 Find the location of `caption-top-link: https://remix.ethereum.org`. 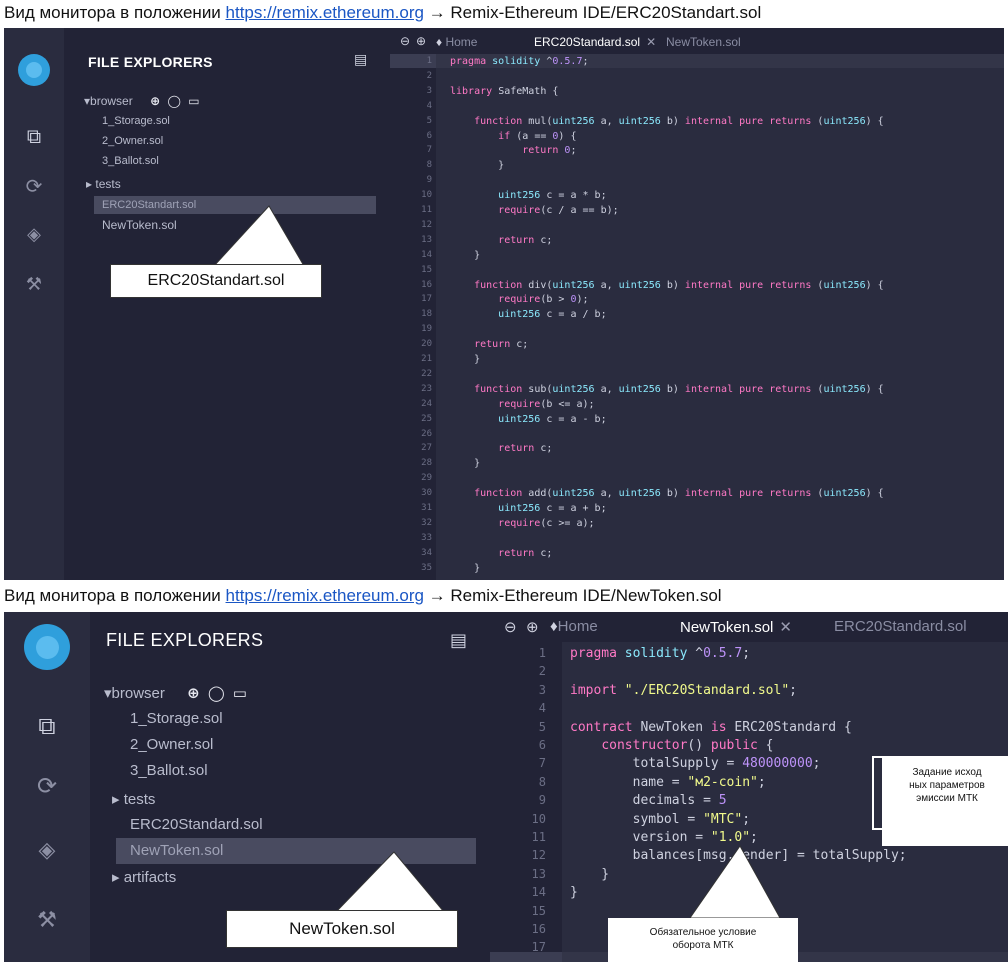

caption-top-link: https://remix.ethereum.org is located at coordinates (325, 12).